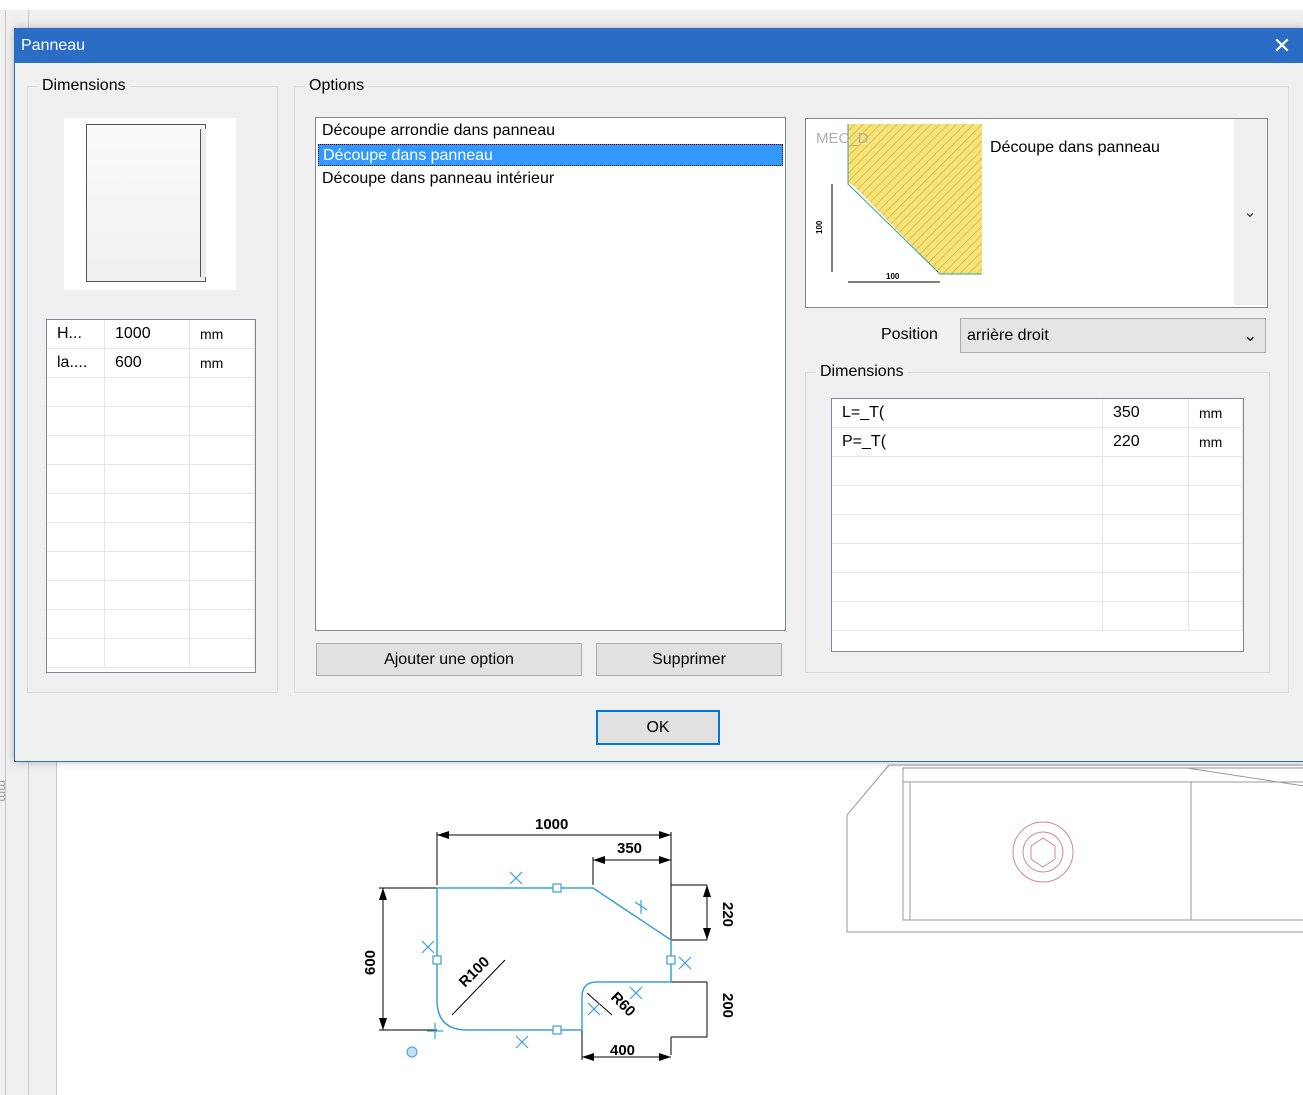 The height and width of the screenshot is (1095, 1303). What do you see at coordinates (1008, 335) in the screenshot?
I see `position-select-value: arrière droit` at bounding box center [1008, 335].